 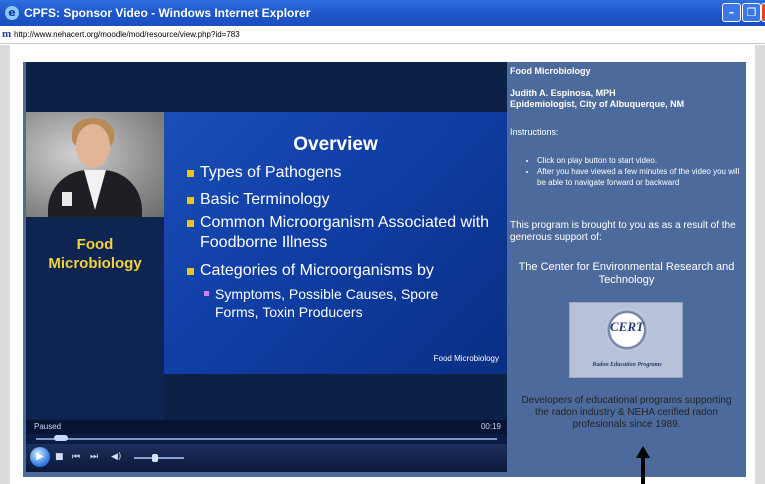 What do you see at coordinates (563, 93) in the screenshot?
I see `info-author: Judith A. Espinosa, MPH` at bounding box center [563, 93].